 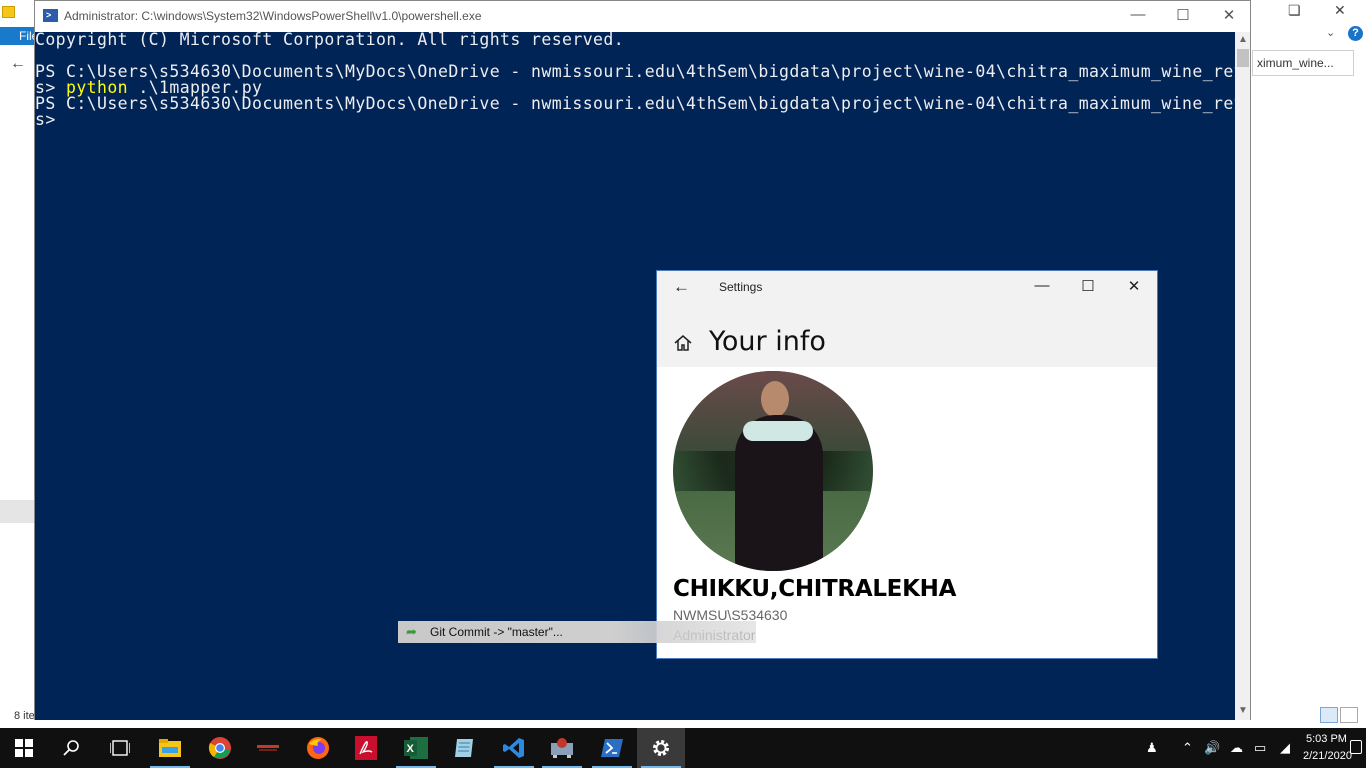 I want to click on clock-date: 2/21/2020, so click(x=1327, y=756).